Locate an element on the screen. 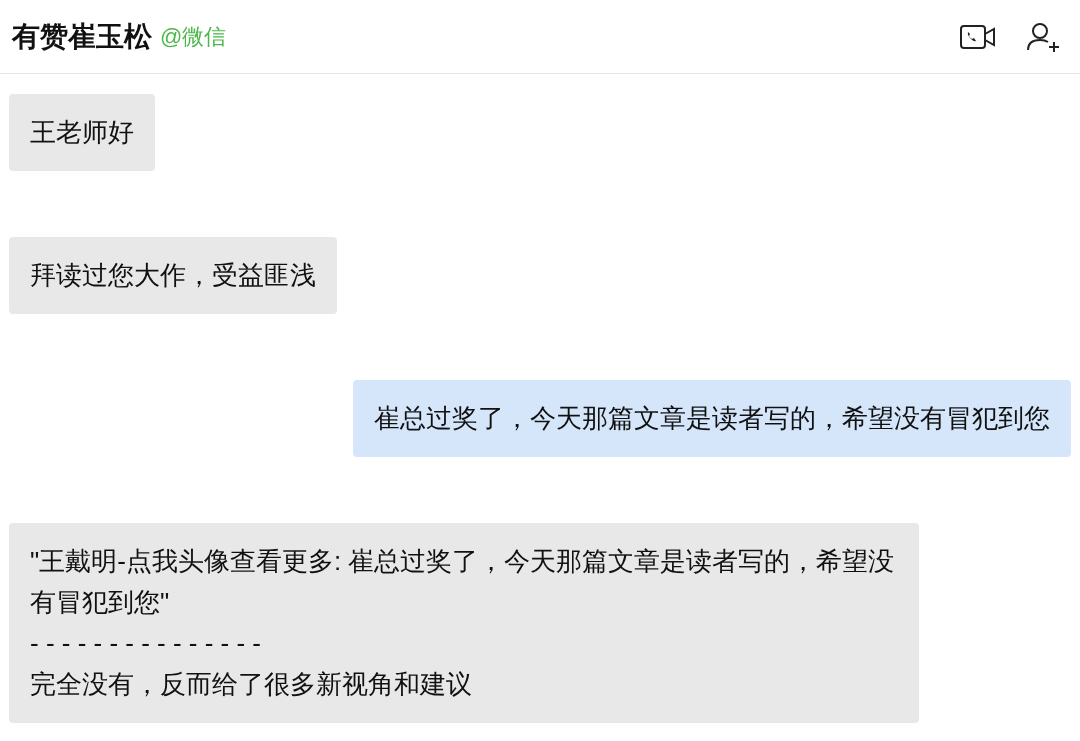  add-contact-icon is located at coordinates (1044, 36).